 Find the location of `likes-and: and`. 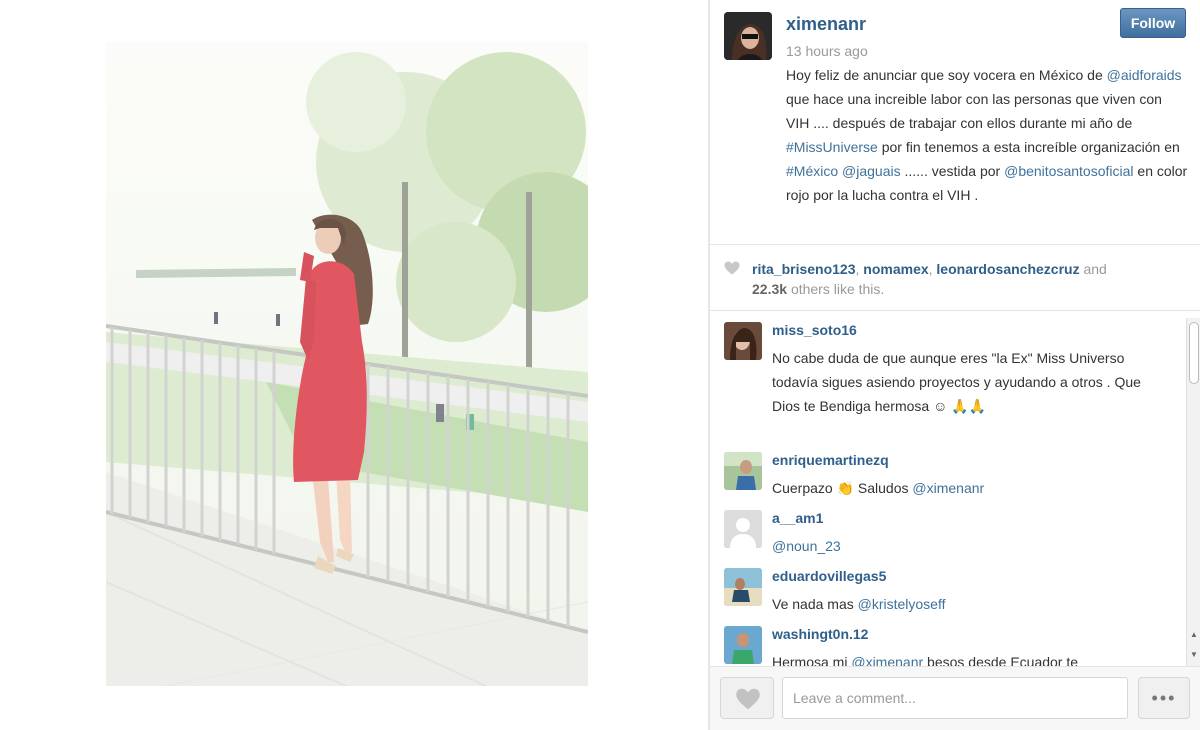

likes-and: and is located at coordinates (1095, 269).